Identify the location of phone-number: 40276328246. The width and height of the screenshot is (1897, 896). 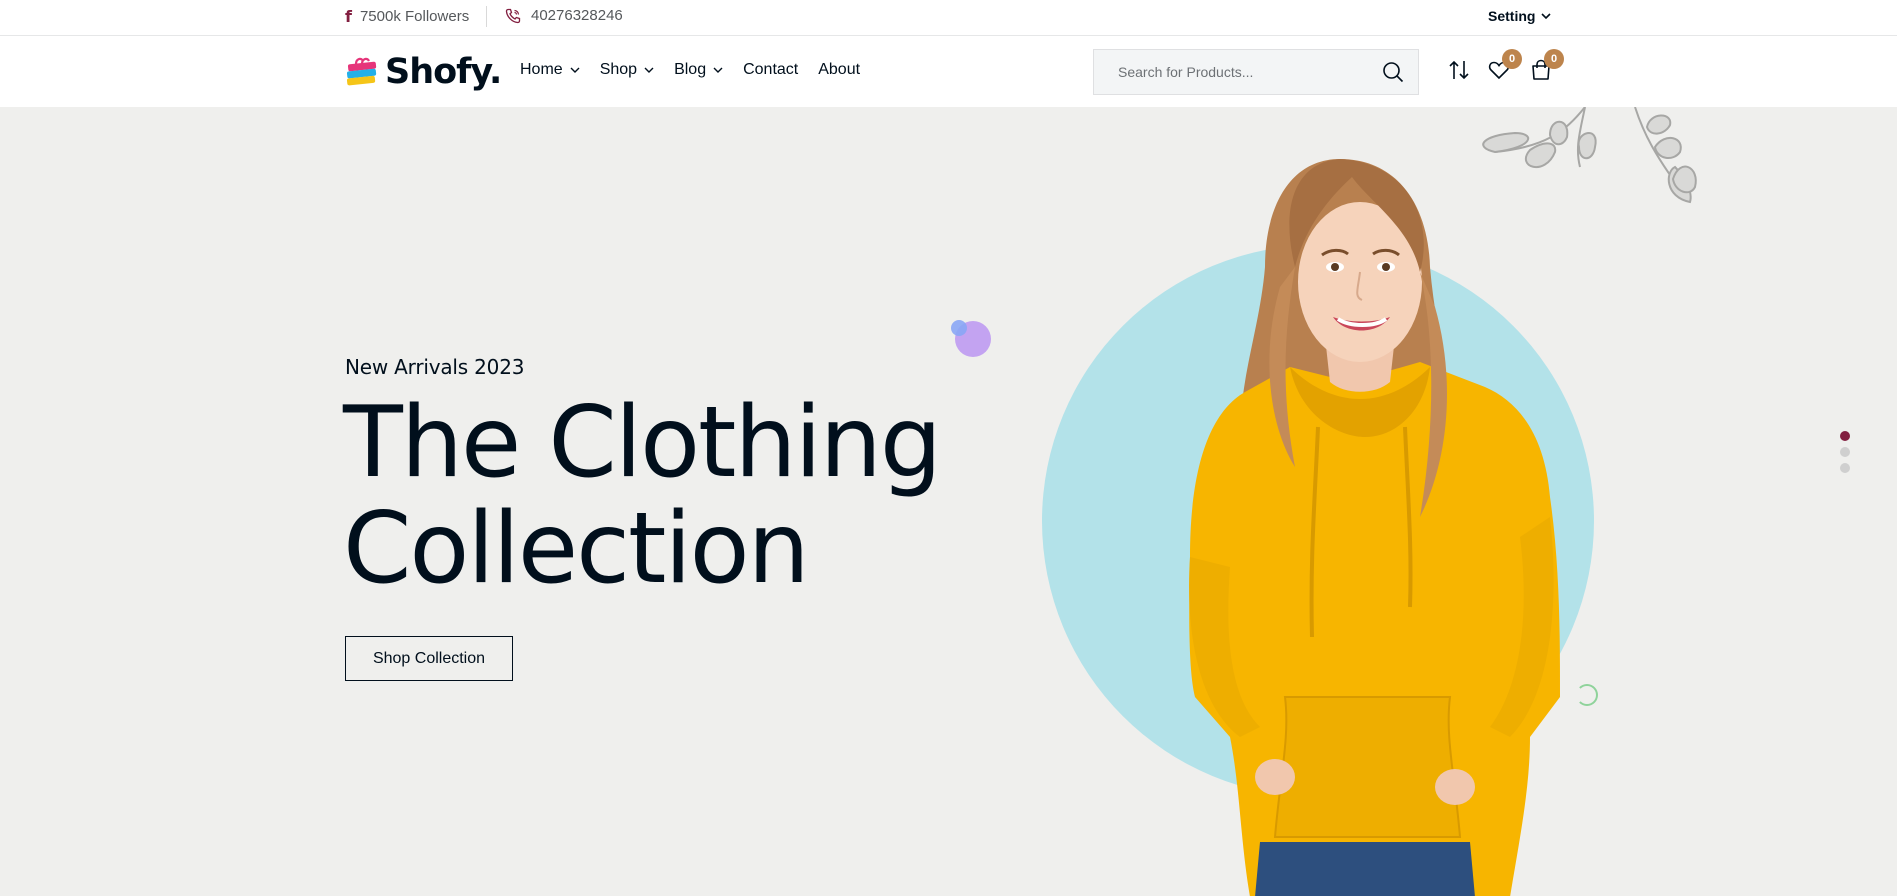
(577, 15).